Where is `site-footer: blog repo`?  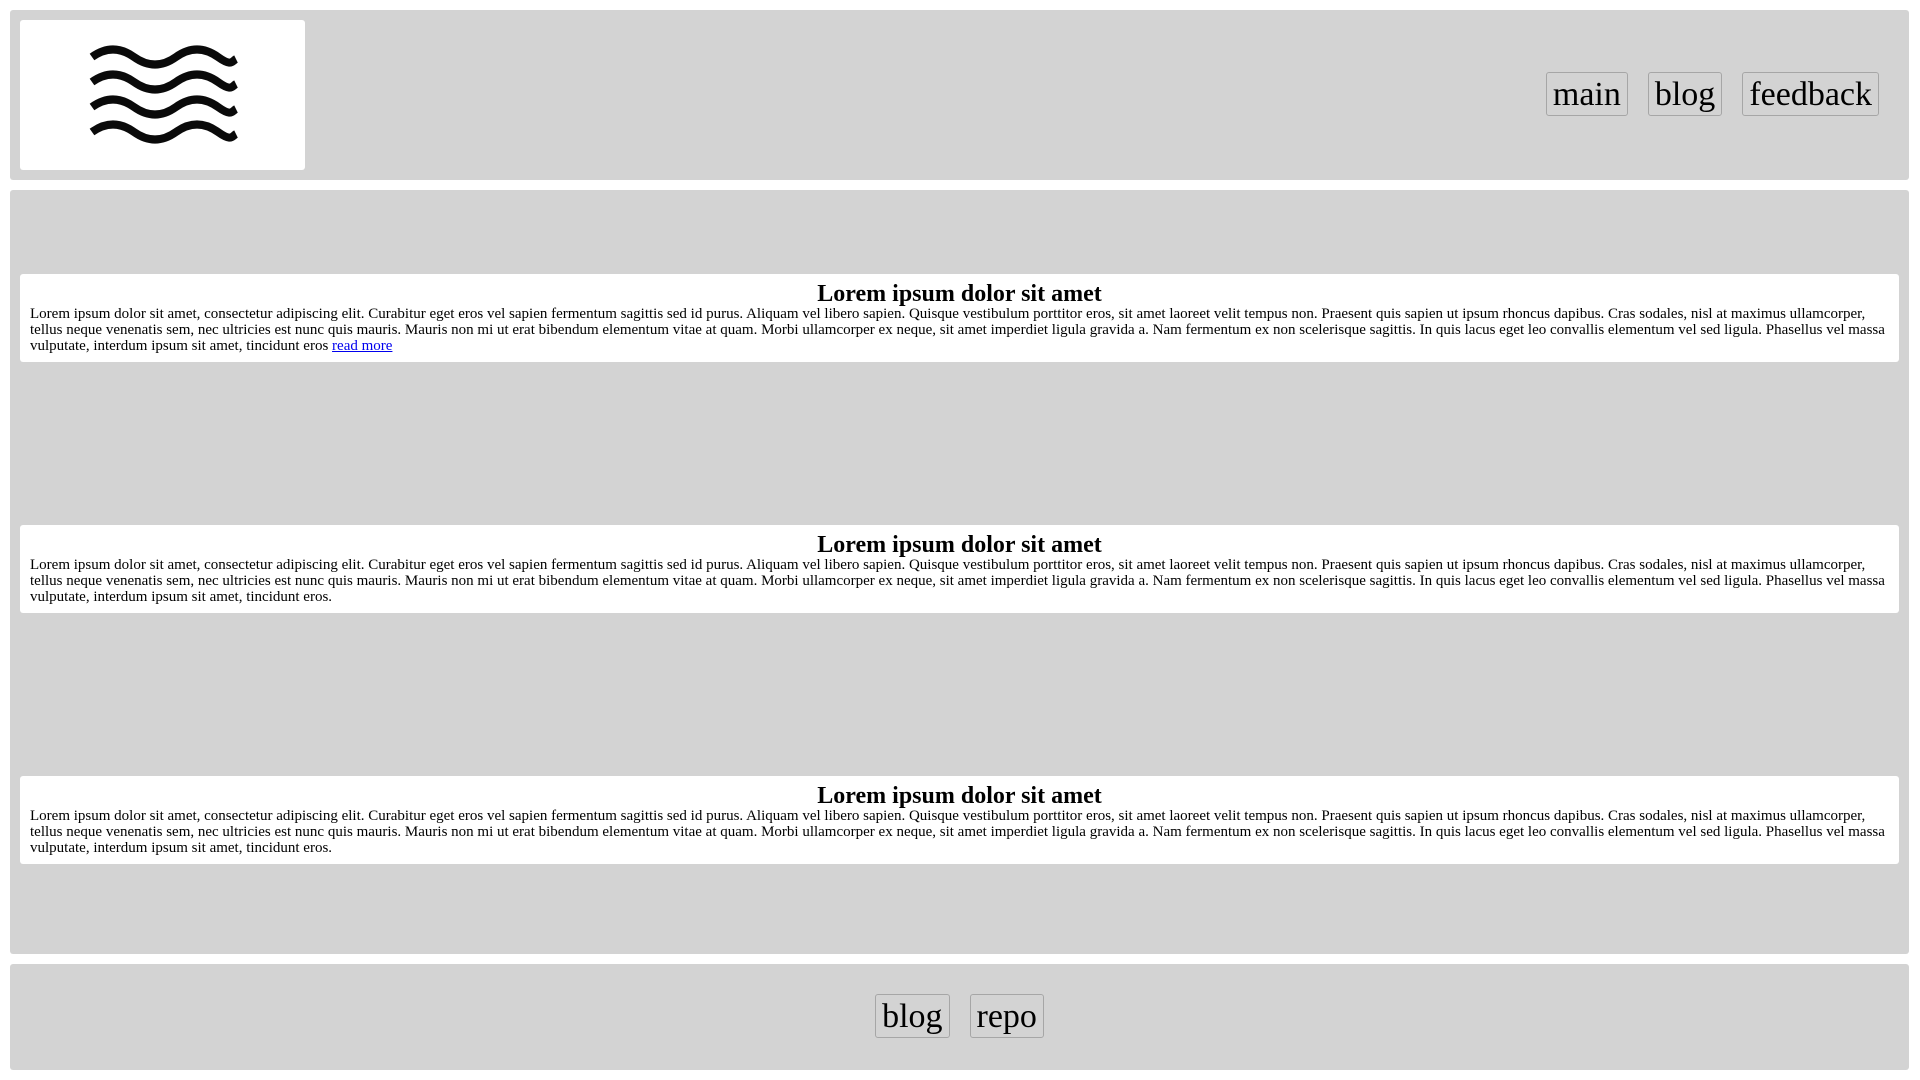
site-footer: blog repo is located at coordinates (959, 1017).